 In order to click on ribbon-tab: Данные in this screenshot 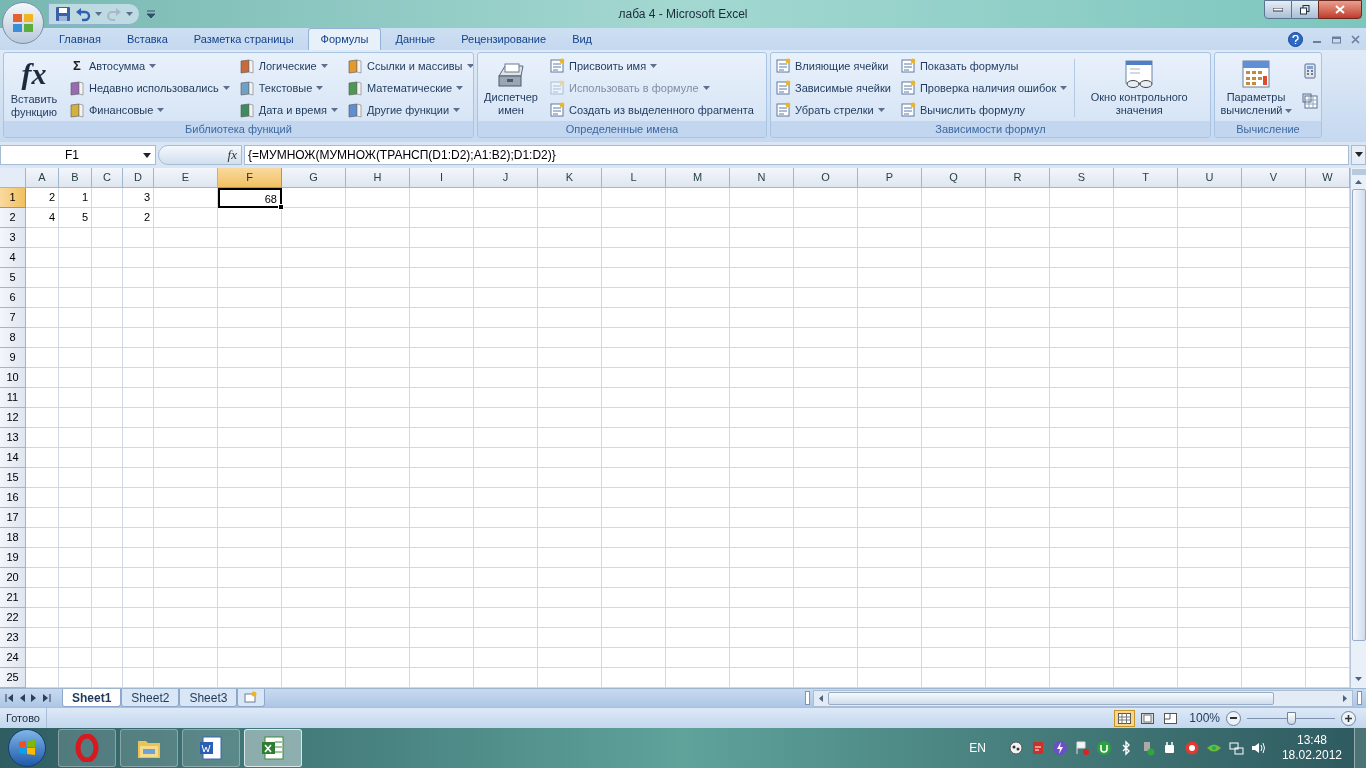, I will do `click(415, 39)`.